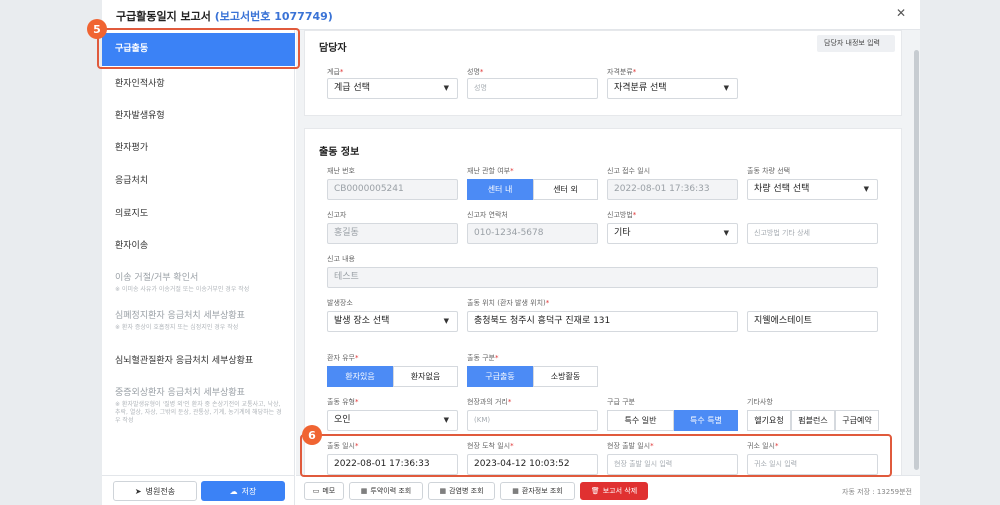 This screenshot has width=1000, height=505. What do you see at coordinates (339, 152) in the screenshot?
I see `dispatch-title: 출동 정보` at bounding box center [339, 152].